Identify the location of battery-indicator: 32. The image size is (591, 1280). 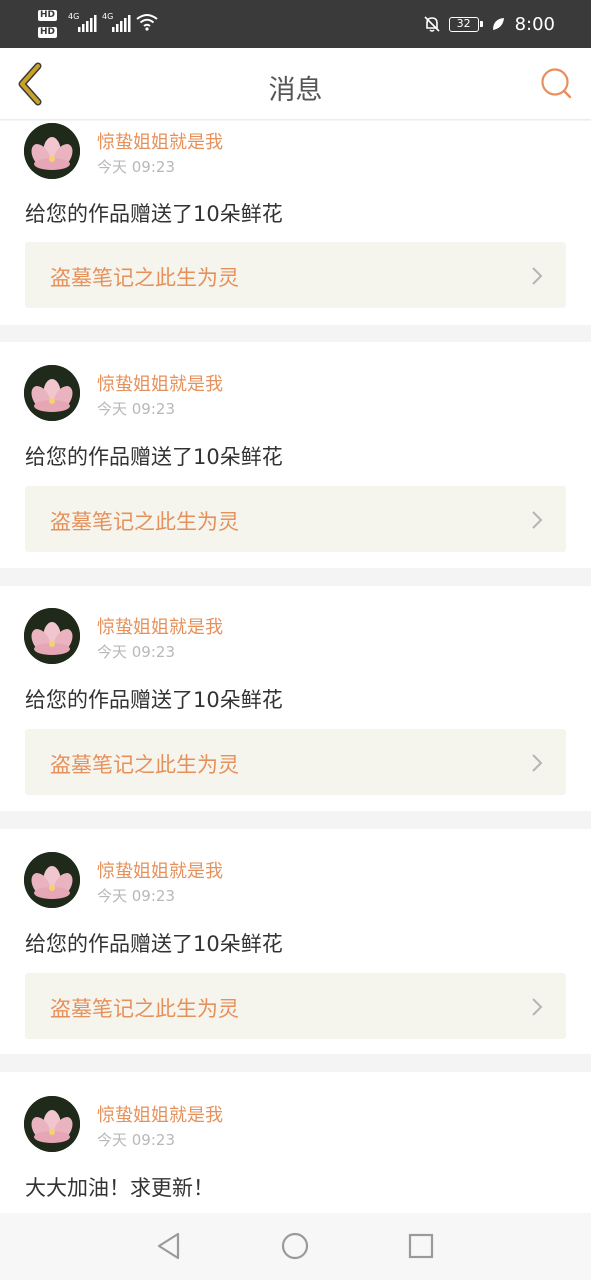
(465, 24).